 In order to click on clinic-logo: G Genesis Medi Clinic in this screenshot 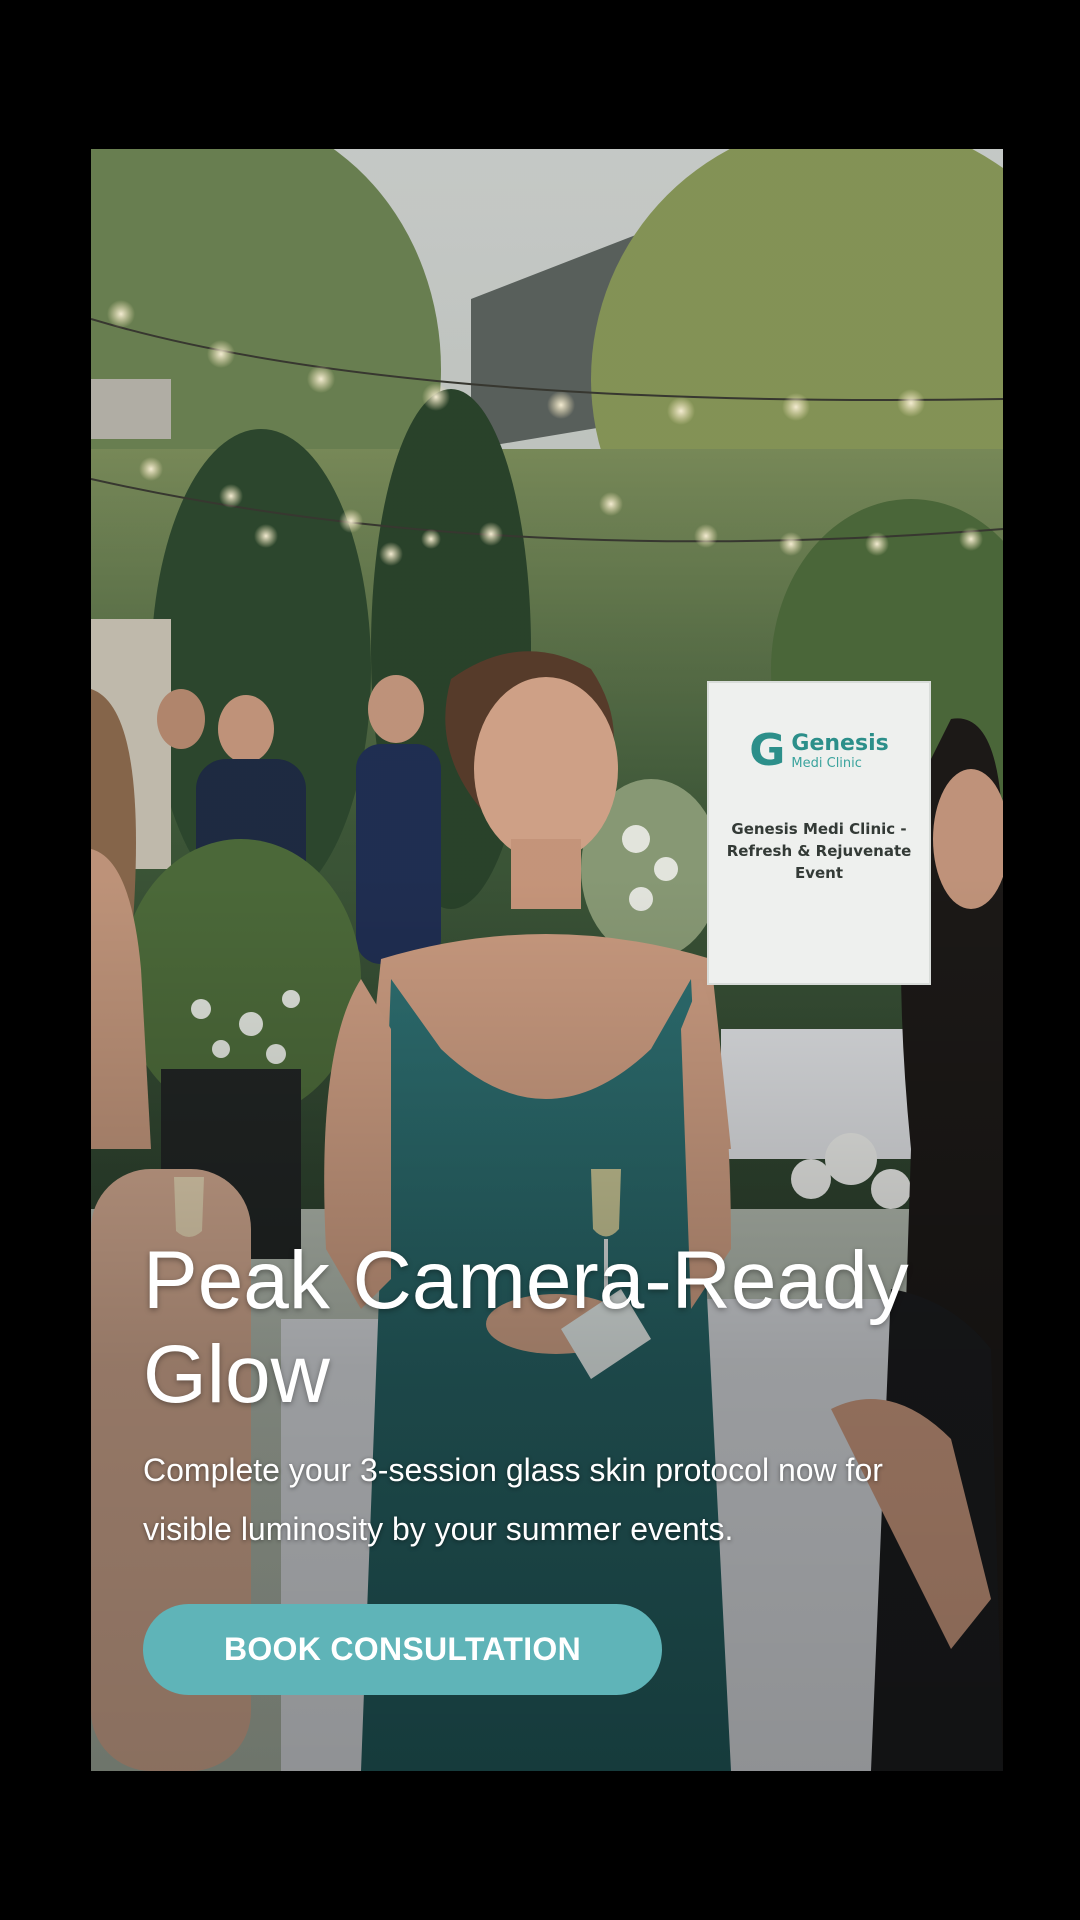, I will do `click(819, 751)`.